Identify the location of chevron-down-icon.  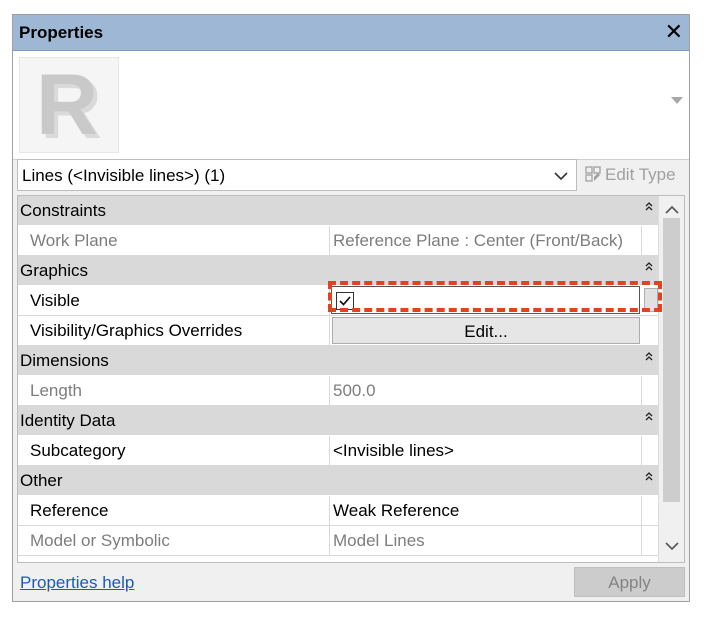
(561, 177).